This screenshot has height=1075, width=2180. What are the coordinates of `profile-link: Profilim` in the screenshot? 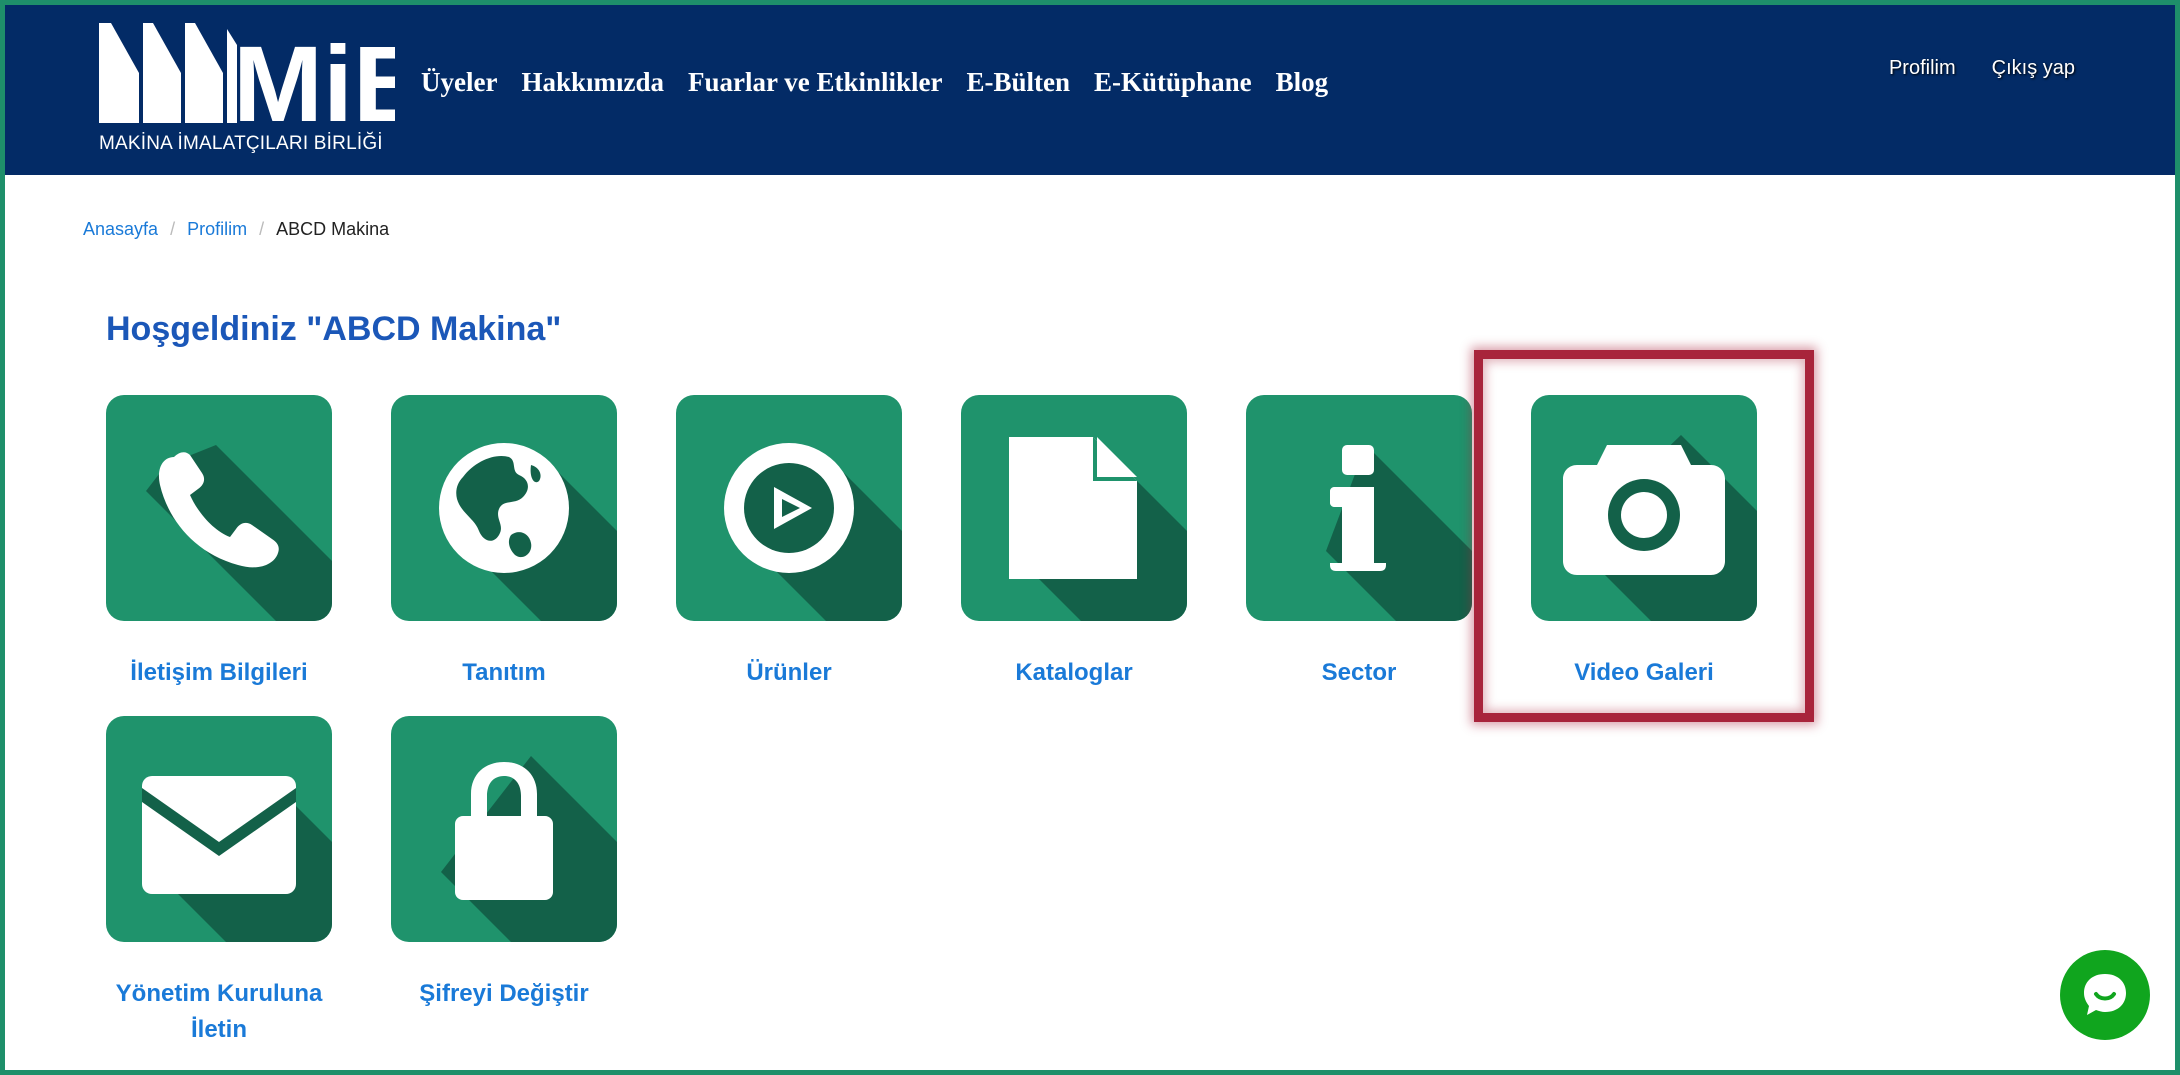 It's located at (1922, 68).